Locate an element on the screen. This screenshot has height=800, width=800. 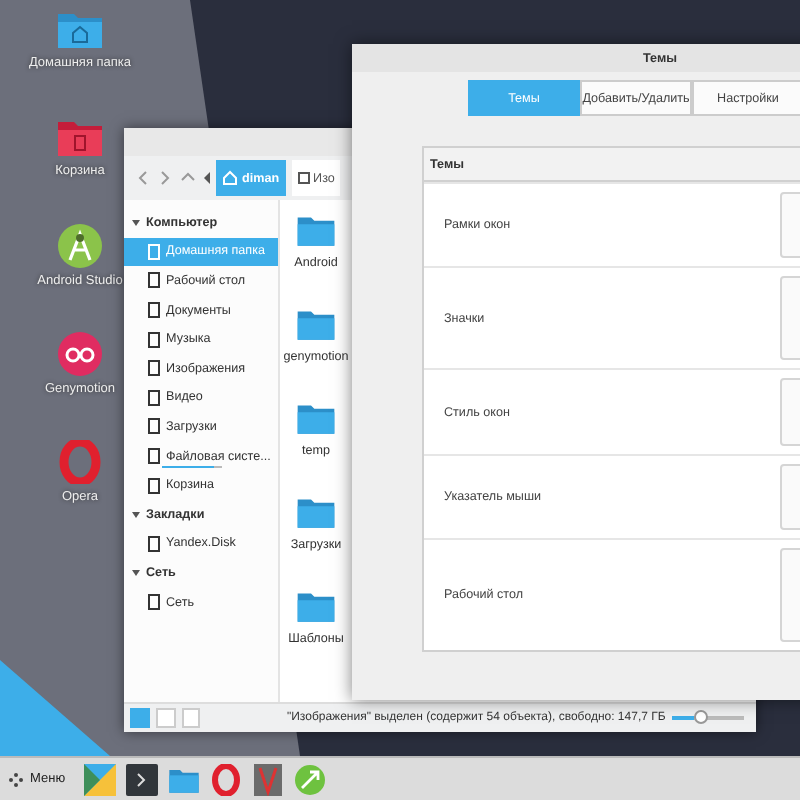
genymotion-icon is located at coordinates (80, 354).